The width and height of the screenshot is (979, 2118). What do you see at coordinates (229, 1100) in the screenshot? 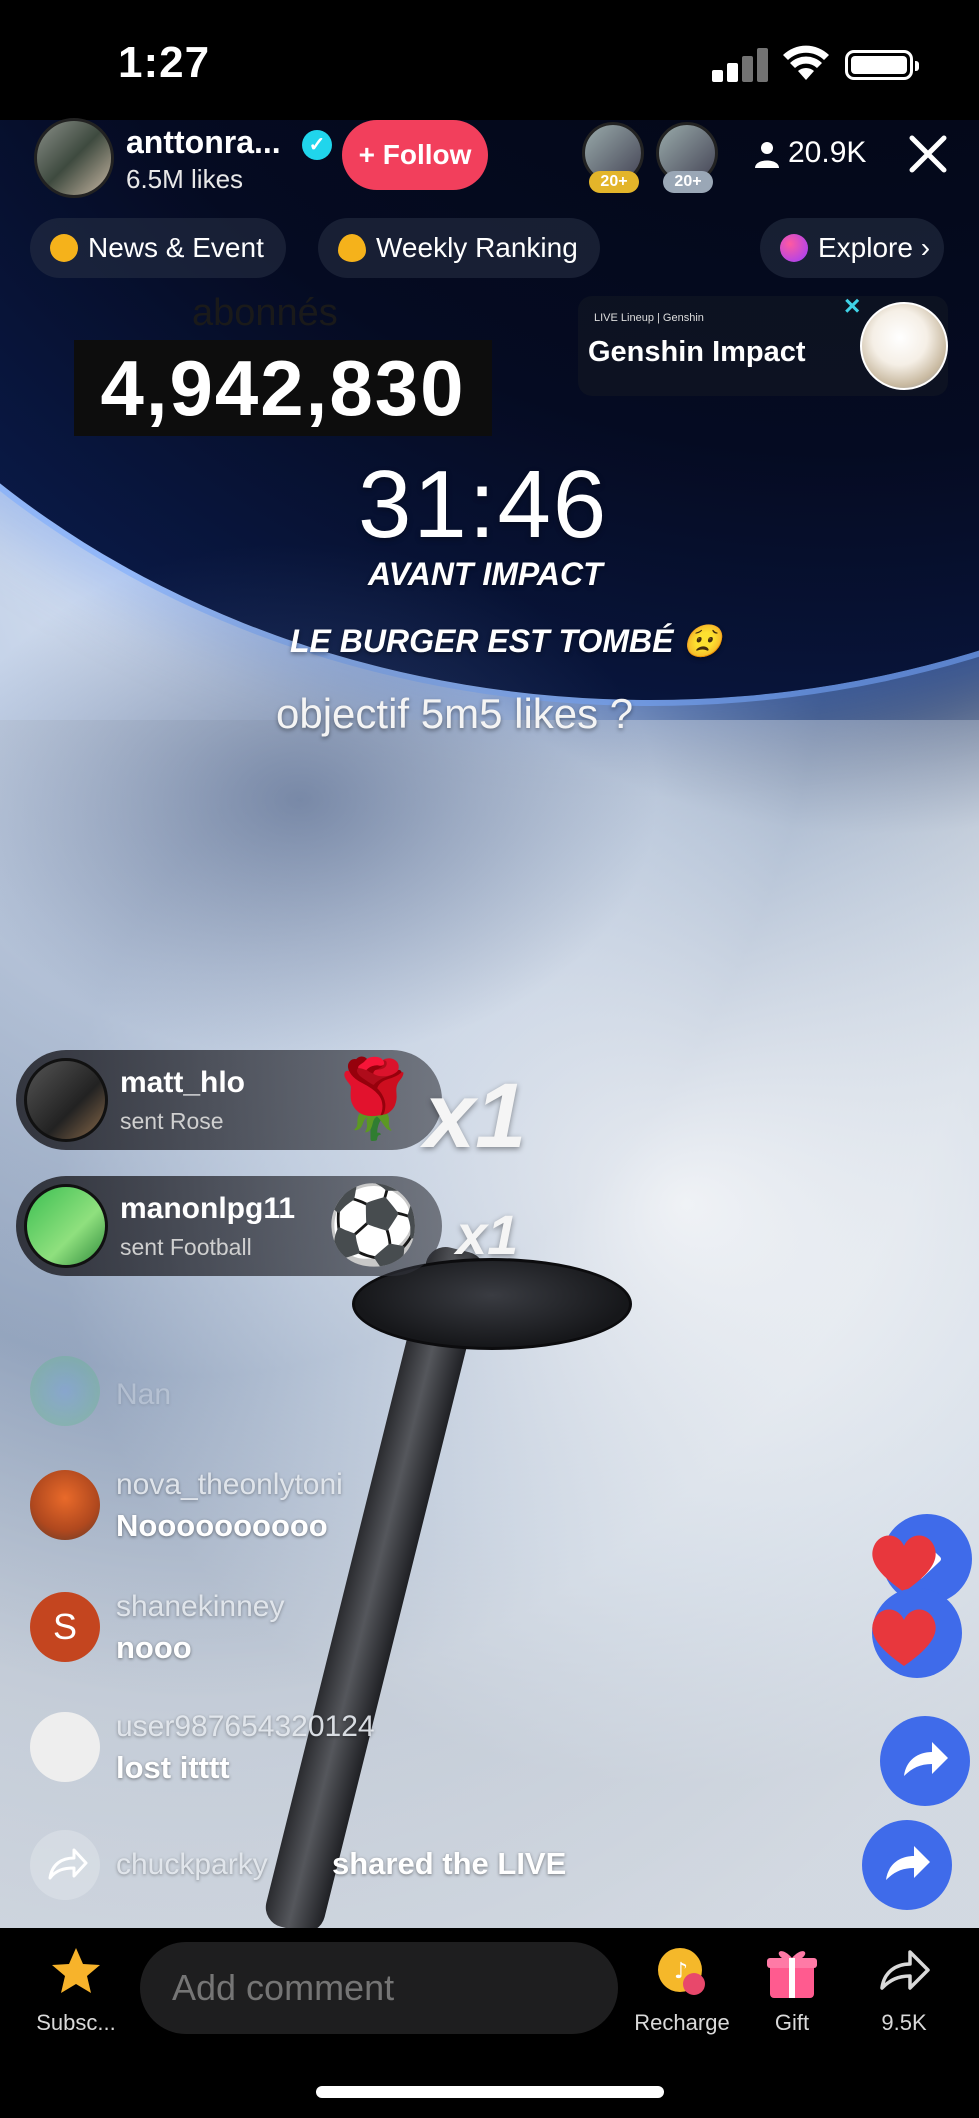
I see `gift-banner: matt_hlo sent Rose 🌹` at bounding box center [229, 1100].